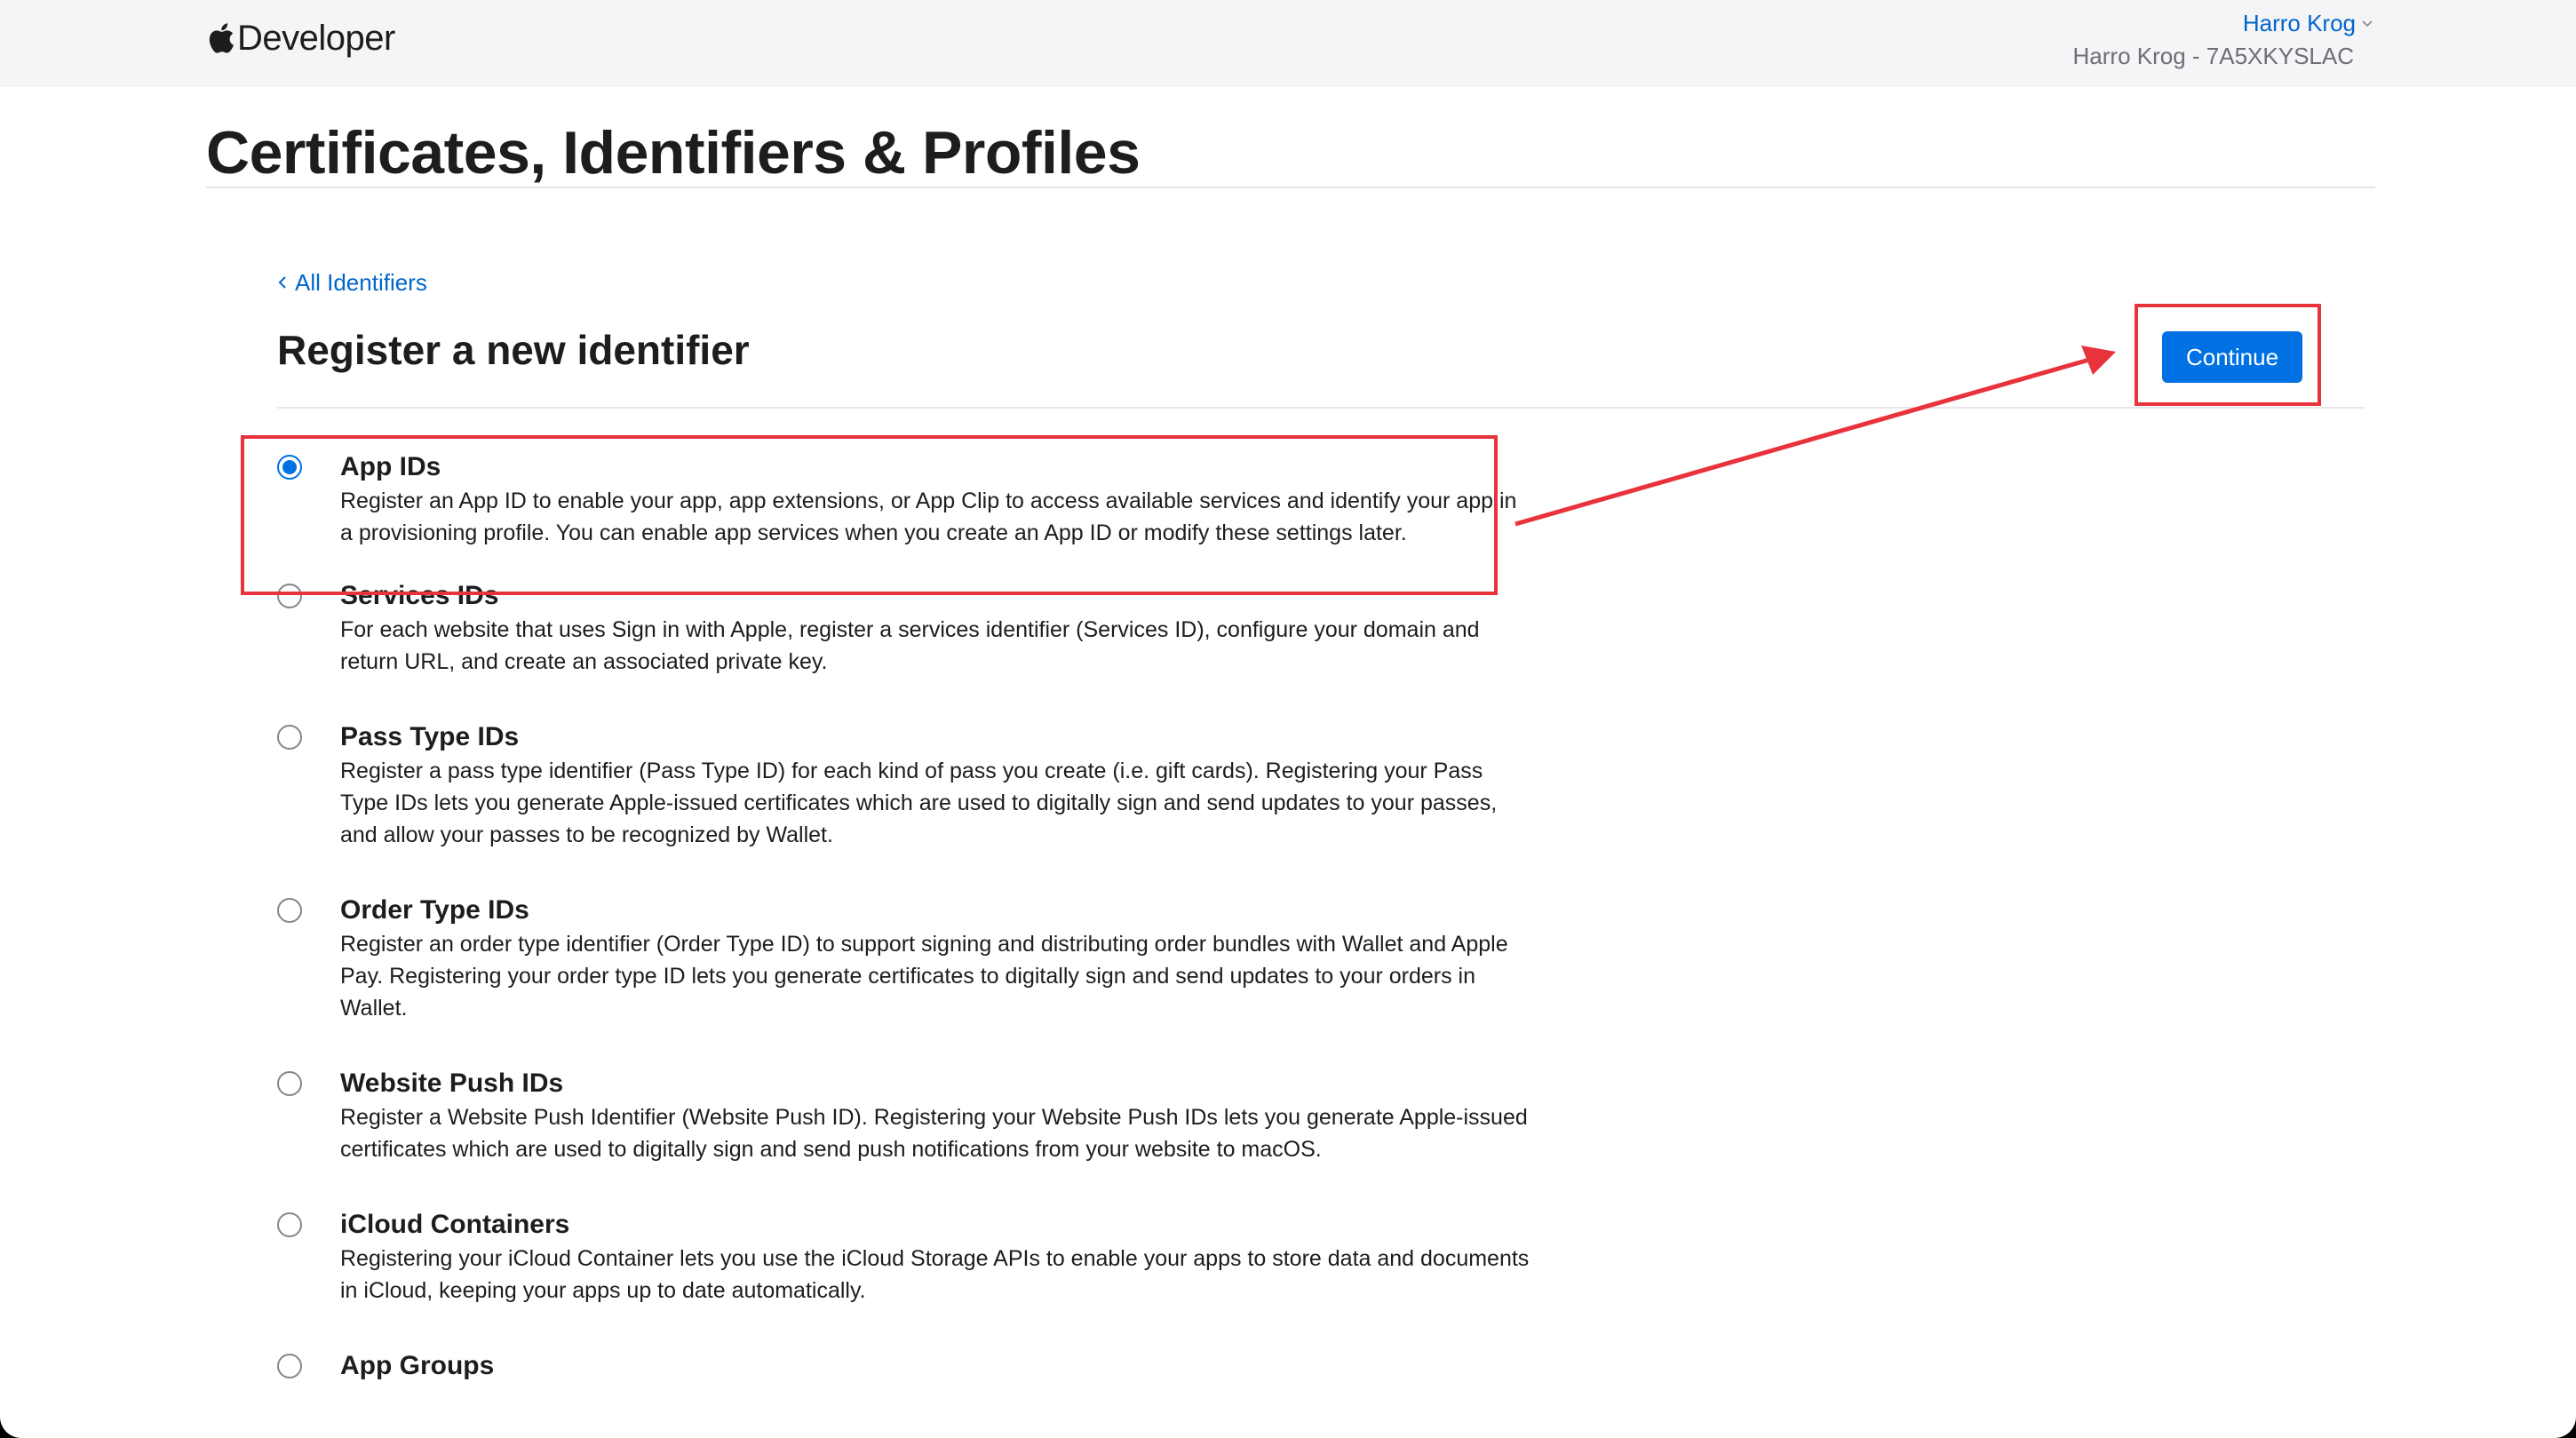 This screenshot has width=2576, height=1438. Describe the element at coordinates (2213, 56) in the screenshot. I see `account-team: Harro Krog - 7A5XKYSLAC` at that location.